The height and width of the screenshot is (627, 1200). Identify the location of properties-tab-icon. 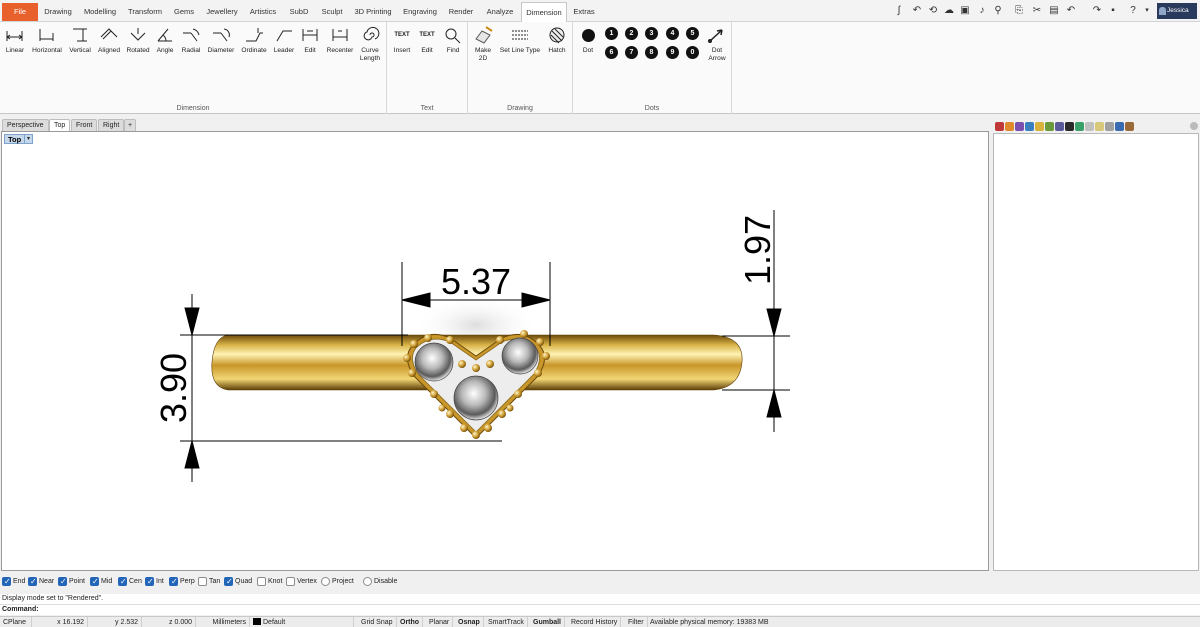
(999, 126).